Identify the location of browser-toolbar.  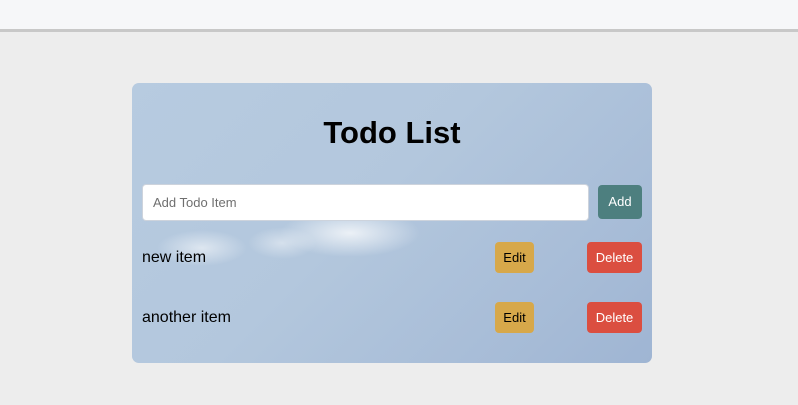
(399, 16).